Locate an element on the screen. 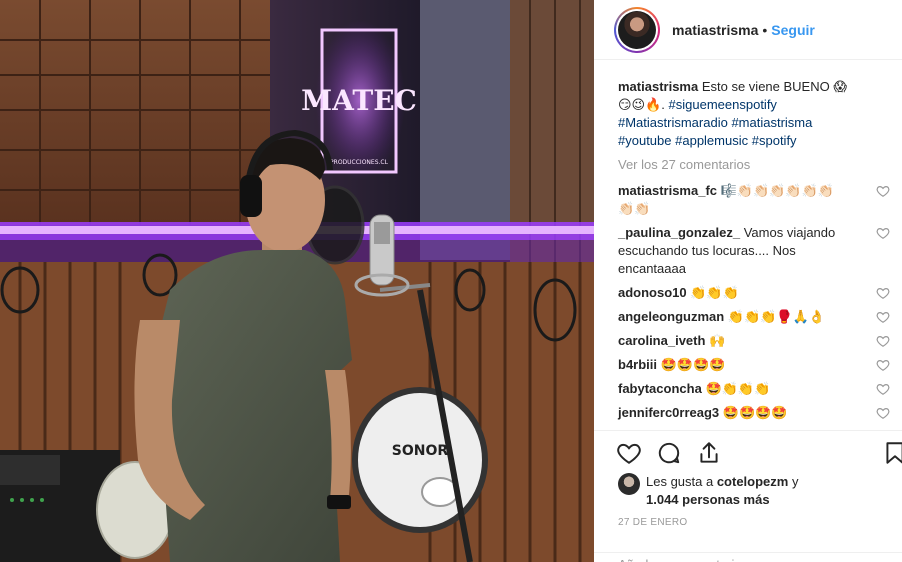 This screenshot has height=562, width=902. action-bar is located at coordinates (748, 453).